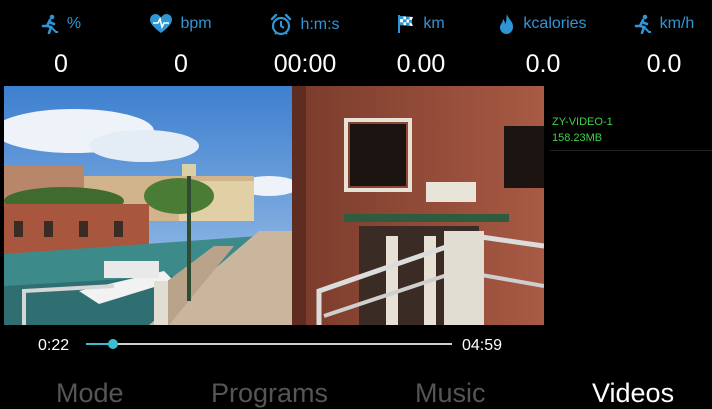 The image size is (712, 409). Describe the element at coordinates (421, 64) in the screenshot. I see `metric-value: 0.00` at that location.